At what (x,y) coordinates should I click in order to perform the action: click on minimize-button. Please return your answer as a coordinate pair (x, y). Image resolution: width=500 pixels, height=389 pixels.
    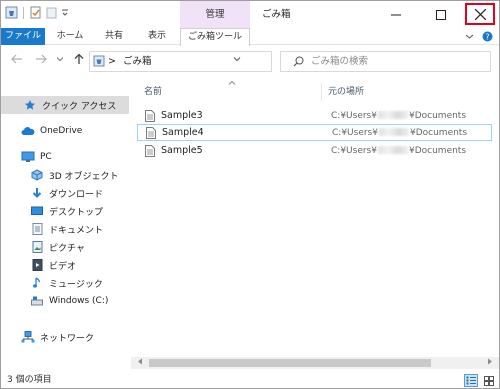
    Looking at the image, I should click on (396, 14).